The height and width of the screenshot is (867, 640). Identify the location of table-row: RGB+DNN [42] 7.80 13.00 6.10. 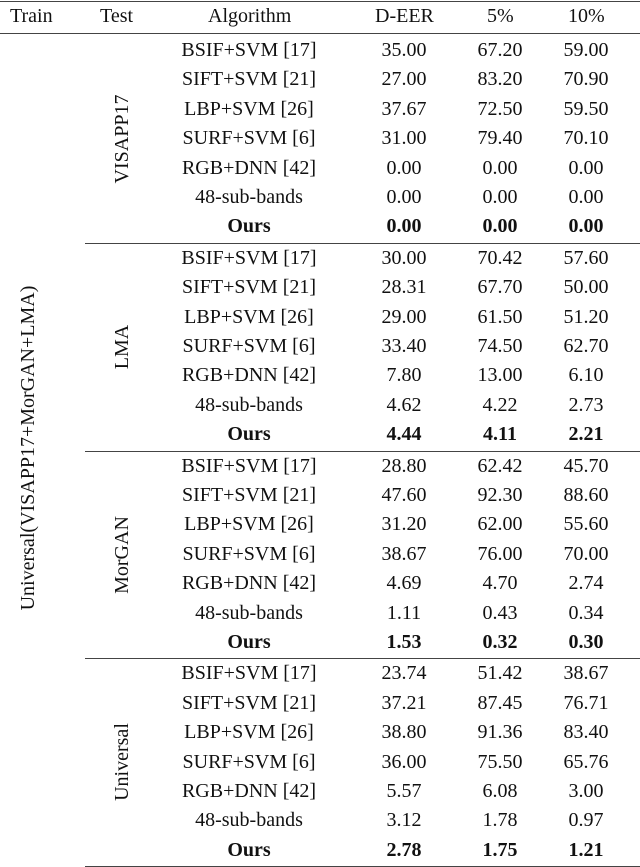
(320, 375).